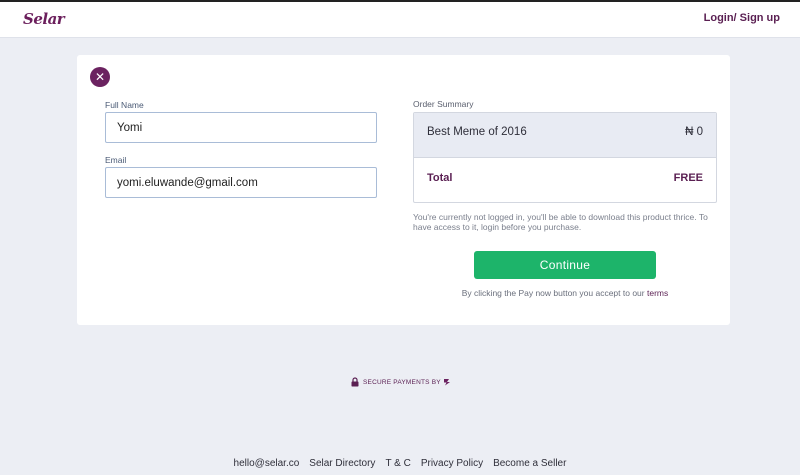 Image resolution: width=800 pixels, height=475 pixels. What do you see at coordinates (124, 105) in the screenshot?
I see `full-name-label: Full Name` at bounding box center [124, 105].